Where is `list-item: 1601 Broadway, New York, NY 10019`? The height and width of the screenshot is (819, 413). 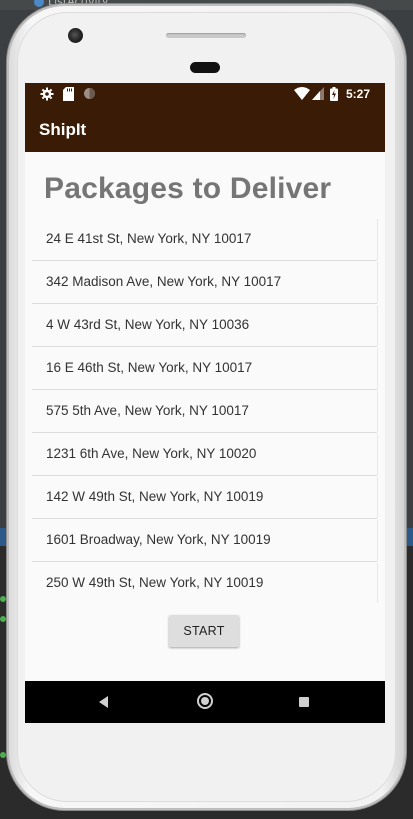 list-item: 1601 Broadway, New York, NY 10019 is located at coordinates (204, 540).